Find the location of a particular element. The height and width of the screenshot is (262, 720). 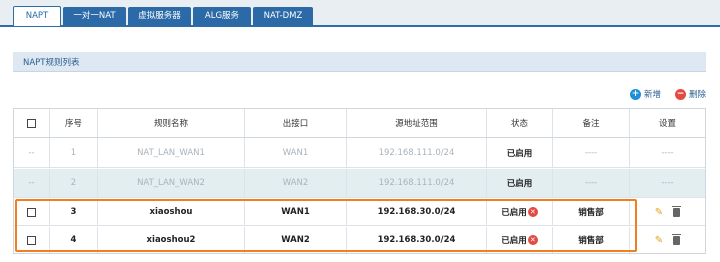

plus-circle-icon: + is located at coordinates (635, 94).